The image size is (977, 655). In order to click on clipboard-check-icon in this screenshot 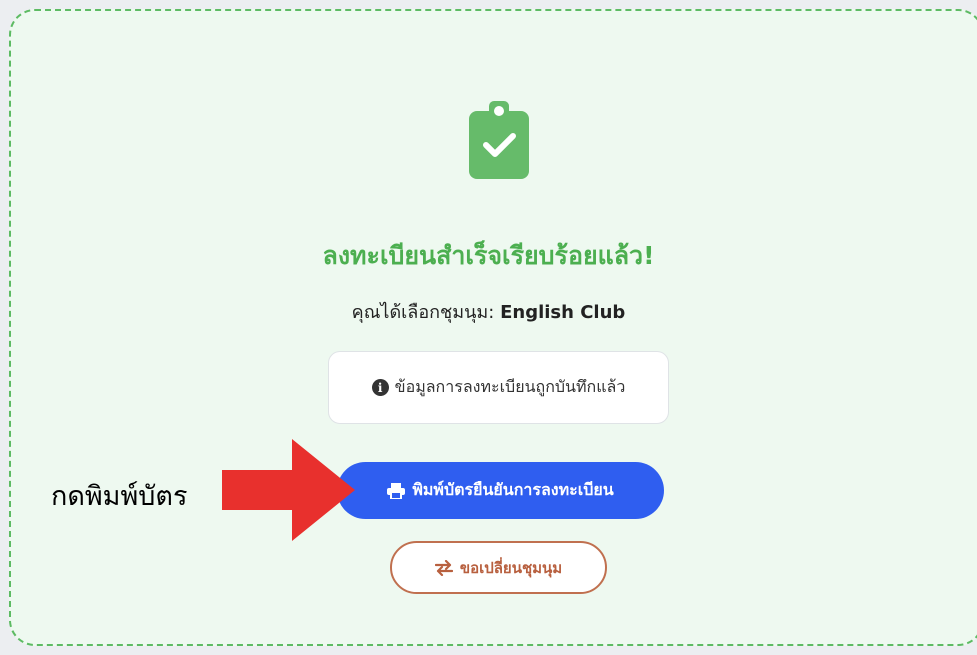, I will do `click(499, 140)`.